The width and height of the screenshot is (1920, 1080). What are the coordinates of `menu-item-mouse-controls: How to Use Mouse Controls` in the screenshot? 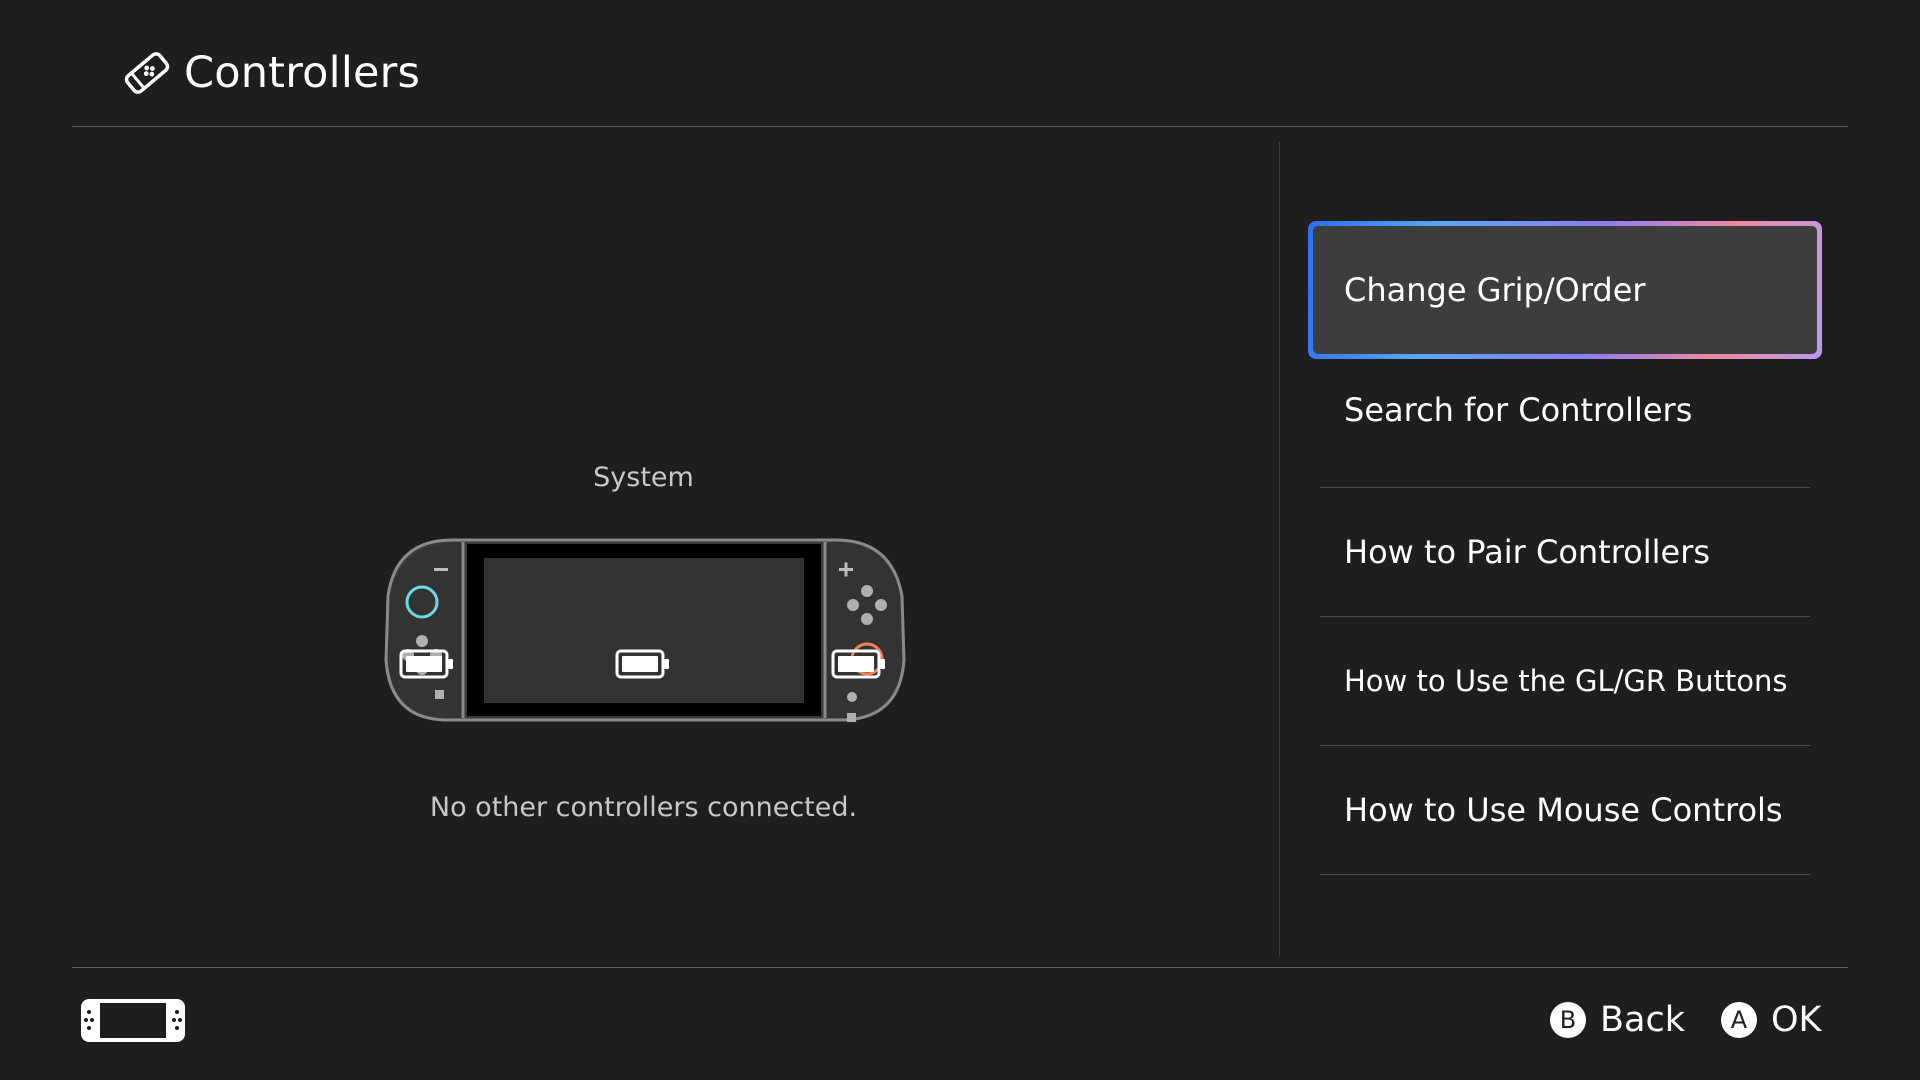 It's located at (1565, 810).